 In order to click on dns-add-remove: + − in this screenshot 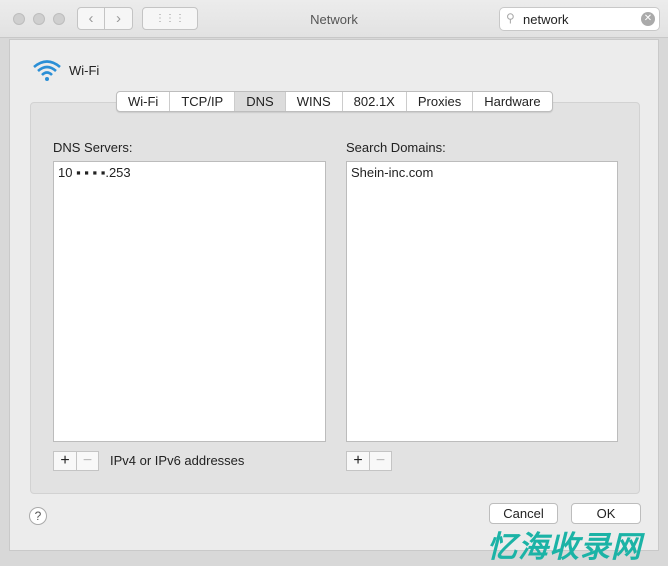, I will do `click(76, 461)`.